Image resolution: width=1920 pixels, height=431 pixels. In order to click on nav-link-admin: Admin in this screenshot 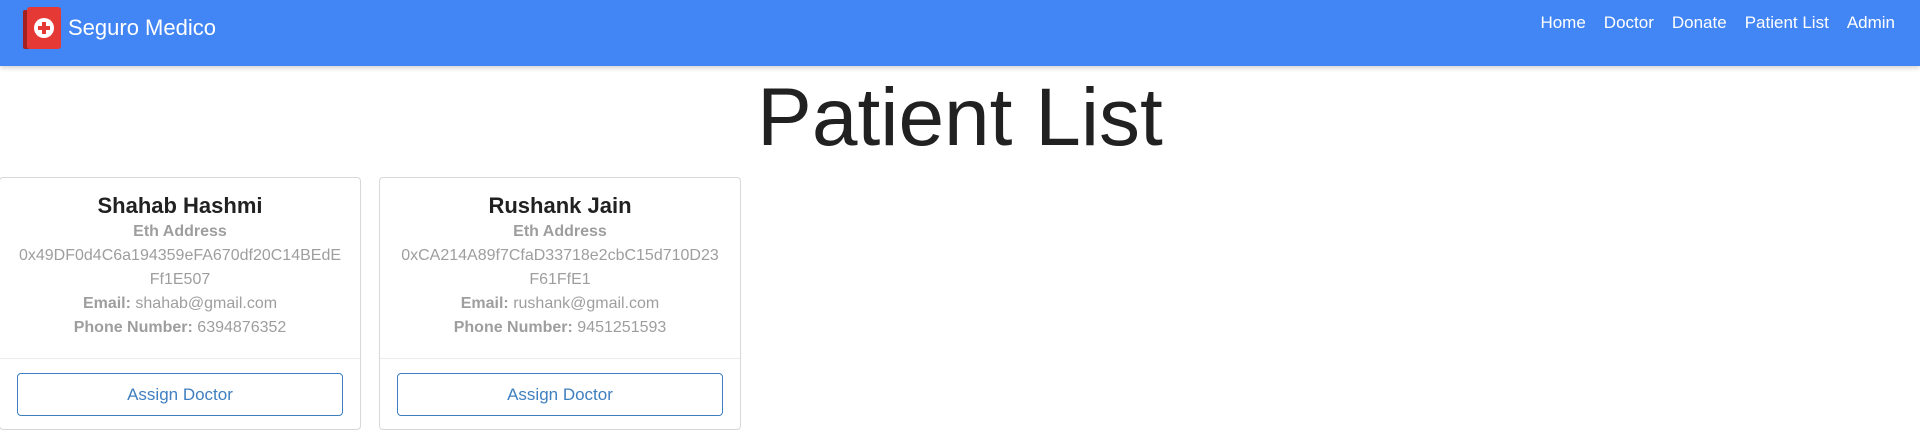, I will do `click(1871, 23)`.